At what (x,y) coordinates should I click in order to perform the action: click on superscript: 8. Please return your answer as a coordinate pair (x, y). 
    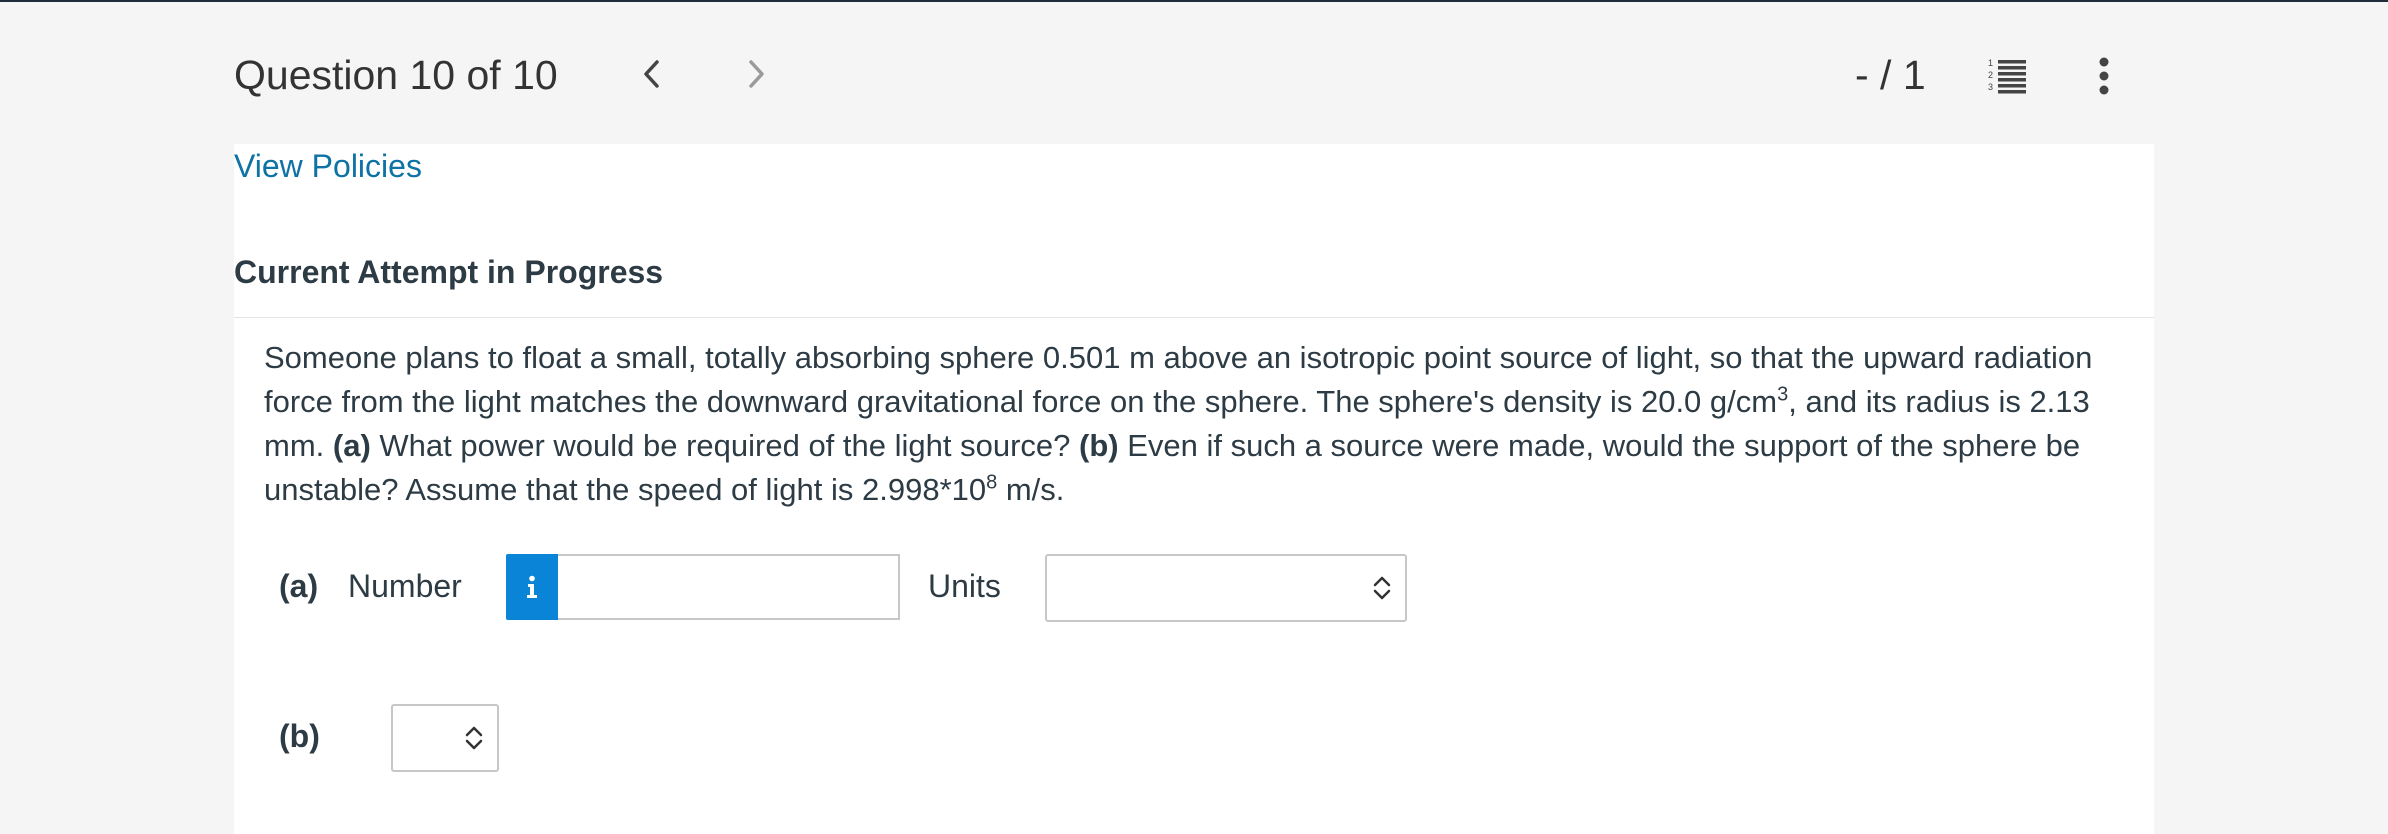
    Looking at the image, I should click on (992, 482).